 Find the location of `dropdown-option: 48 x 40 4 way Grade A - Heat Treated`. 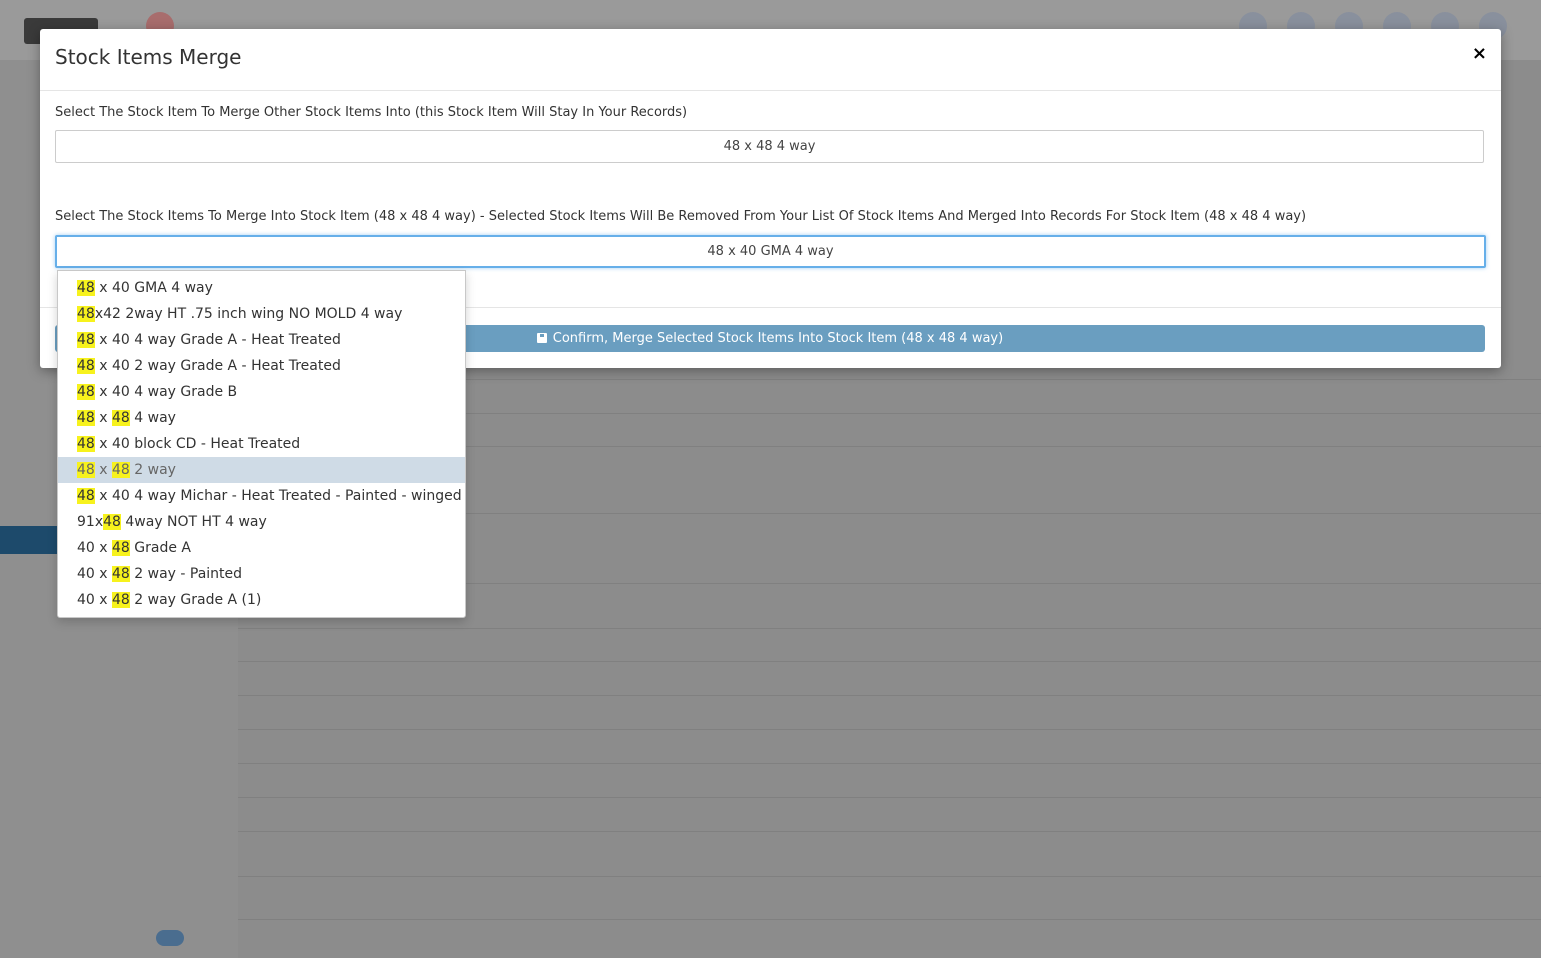

dropdown-option: 48 x 40 4 way Grade A - Heat Treated is located at coordinates (261, 340).